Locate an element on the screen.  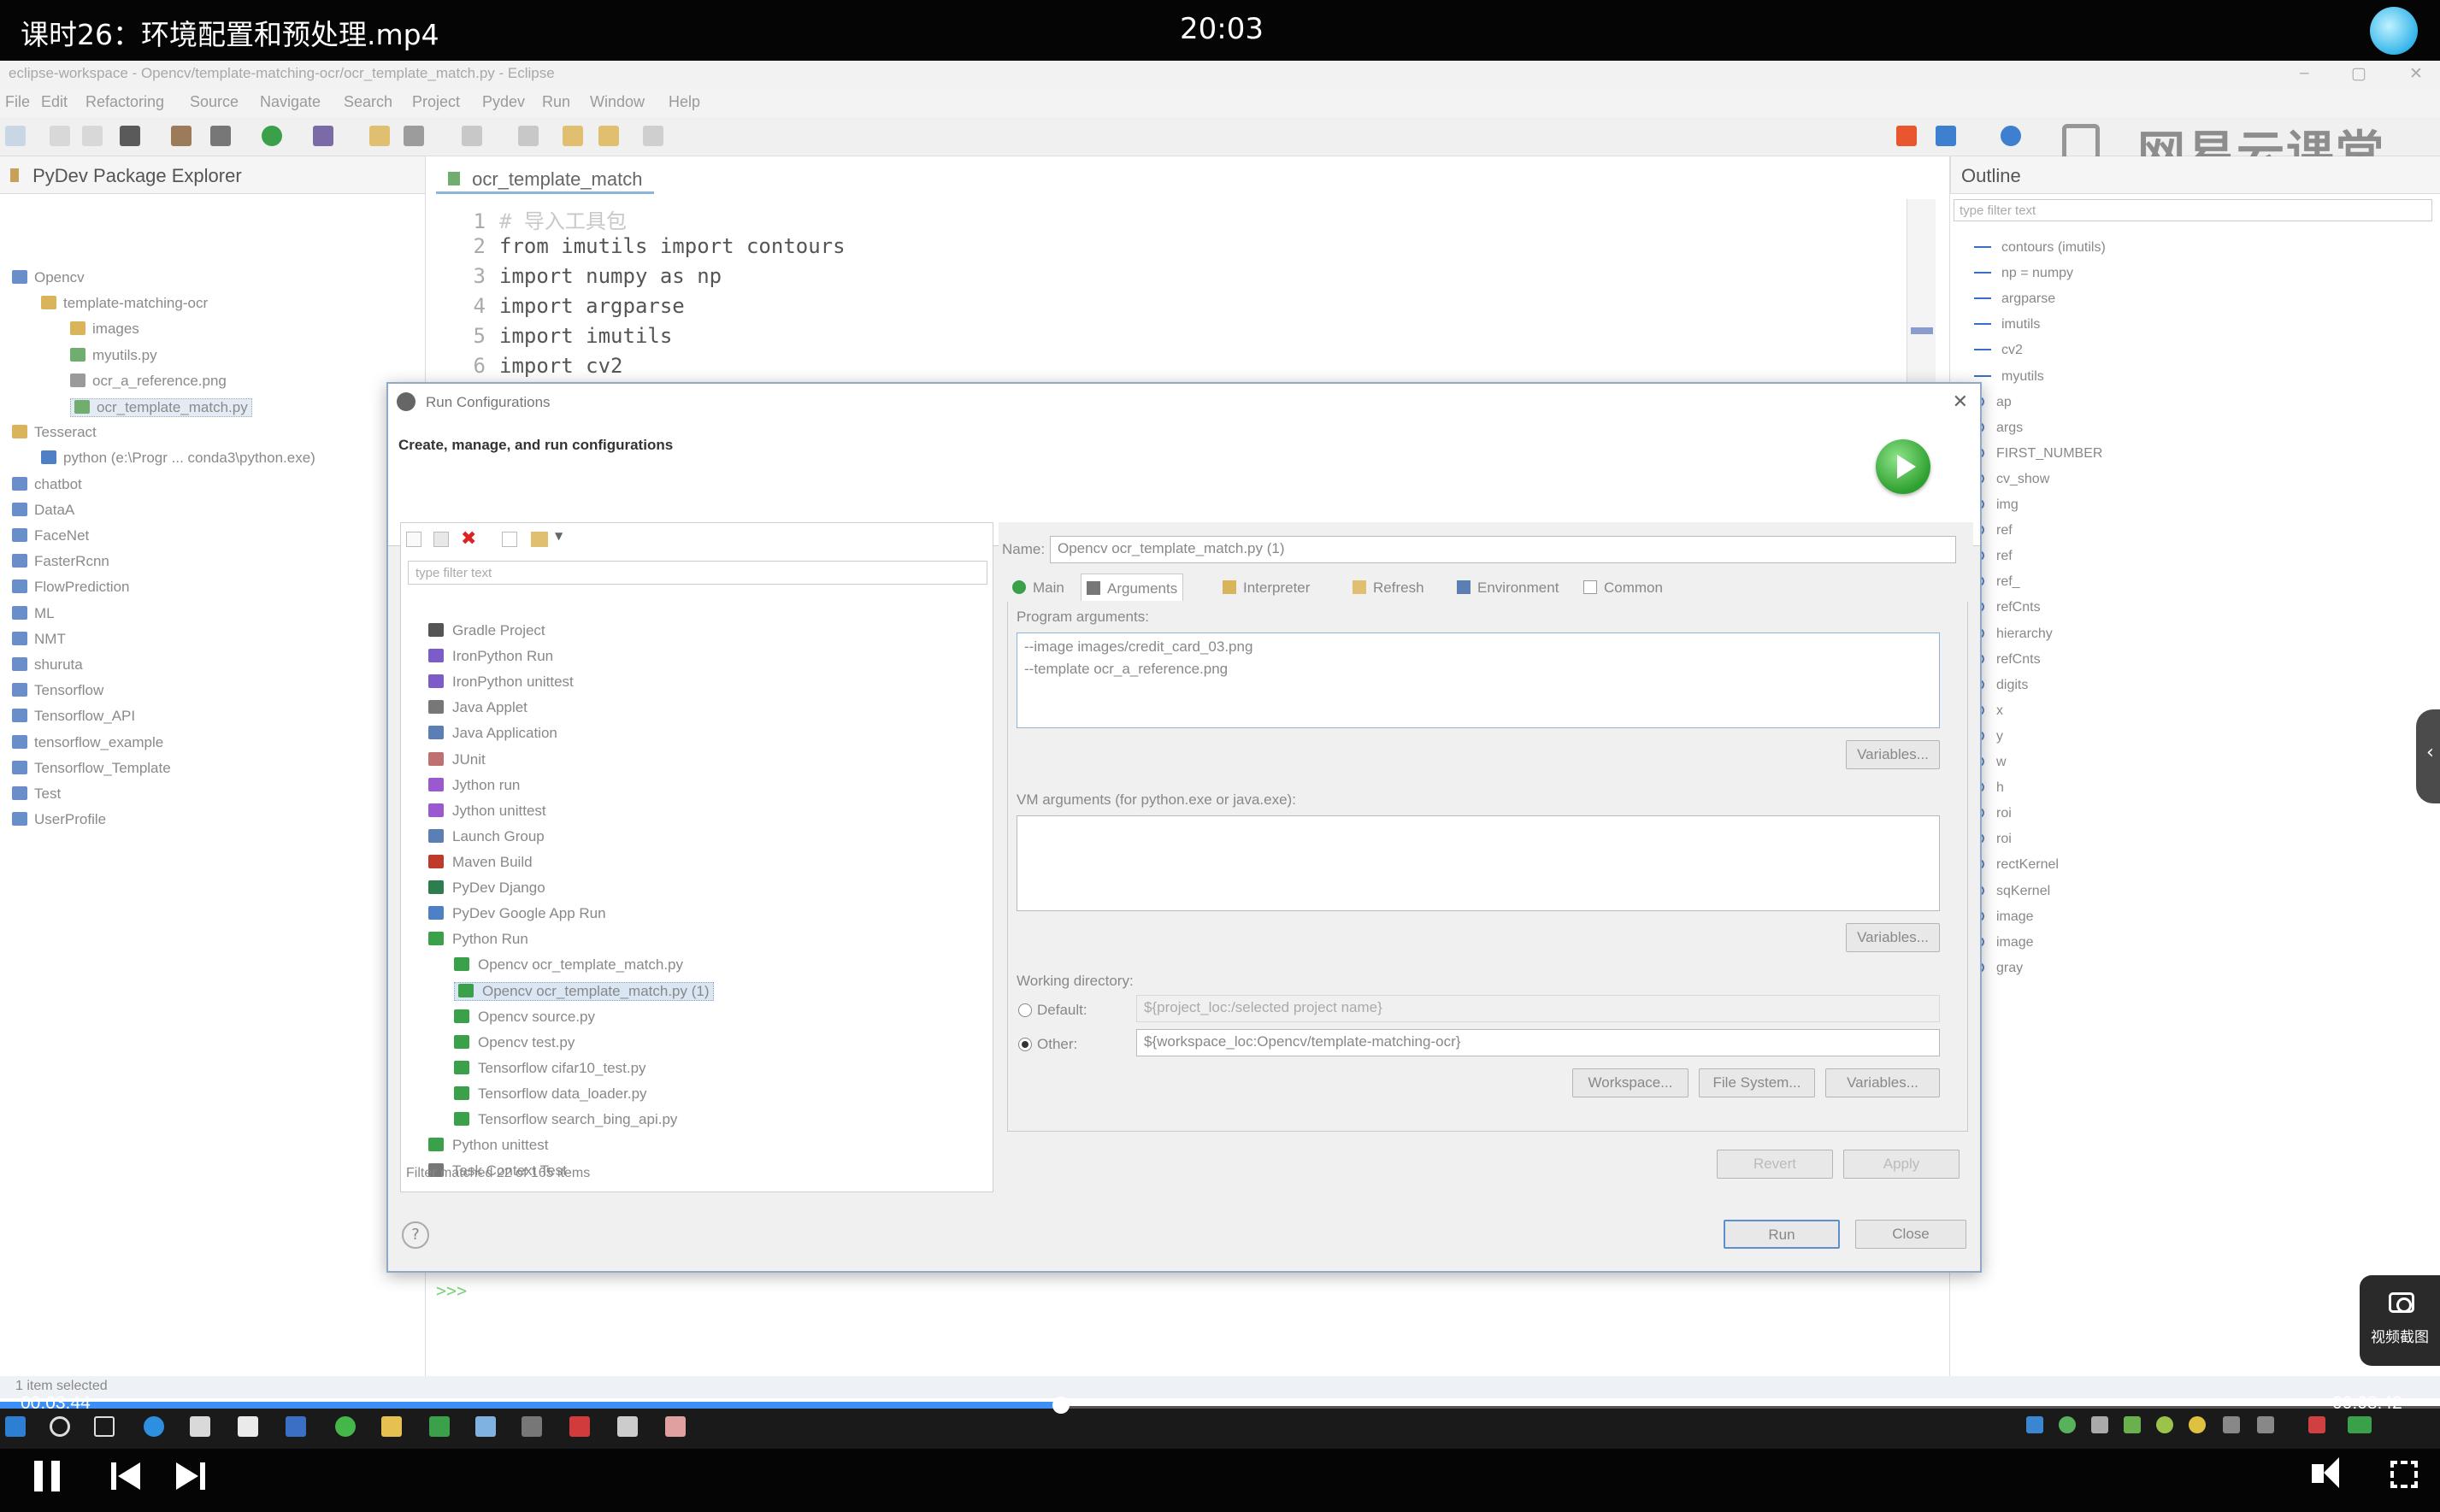
config-item: IronPython unittest is located at coordinates (501, 682).